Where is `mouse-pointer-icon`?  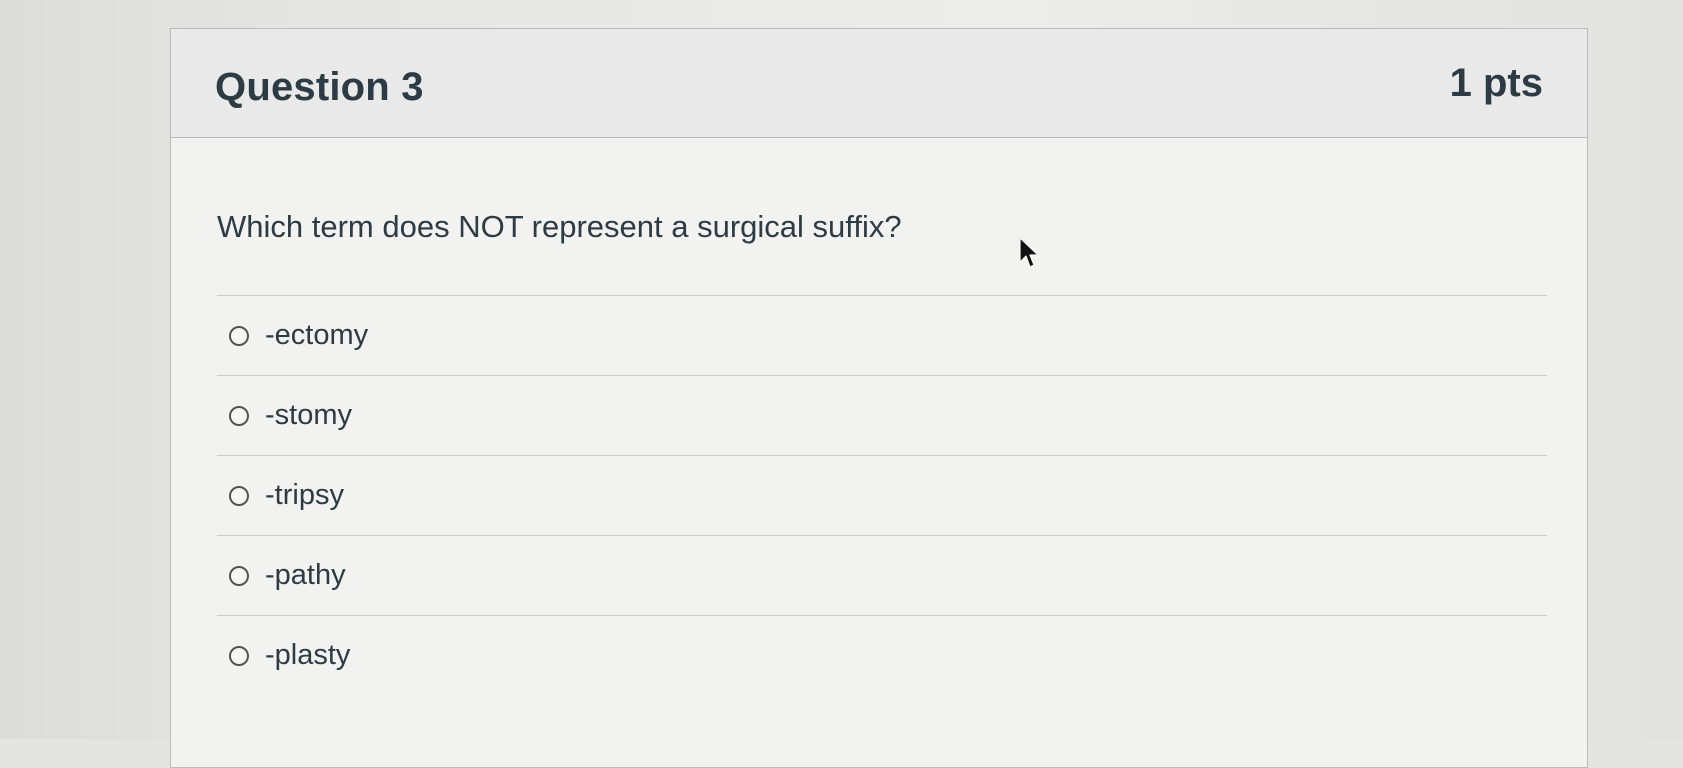 mouse-pointer-icon is located at coordinates (1029, 252).